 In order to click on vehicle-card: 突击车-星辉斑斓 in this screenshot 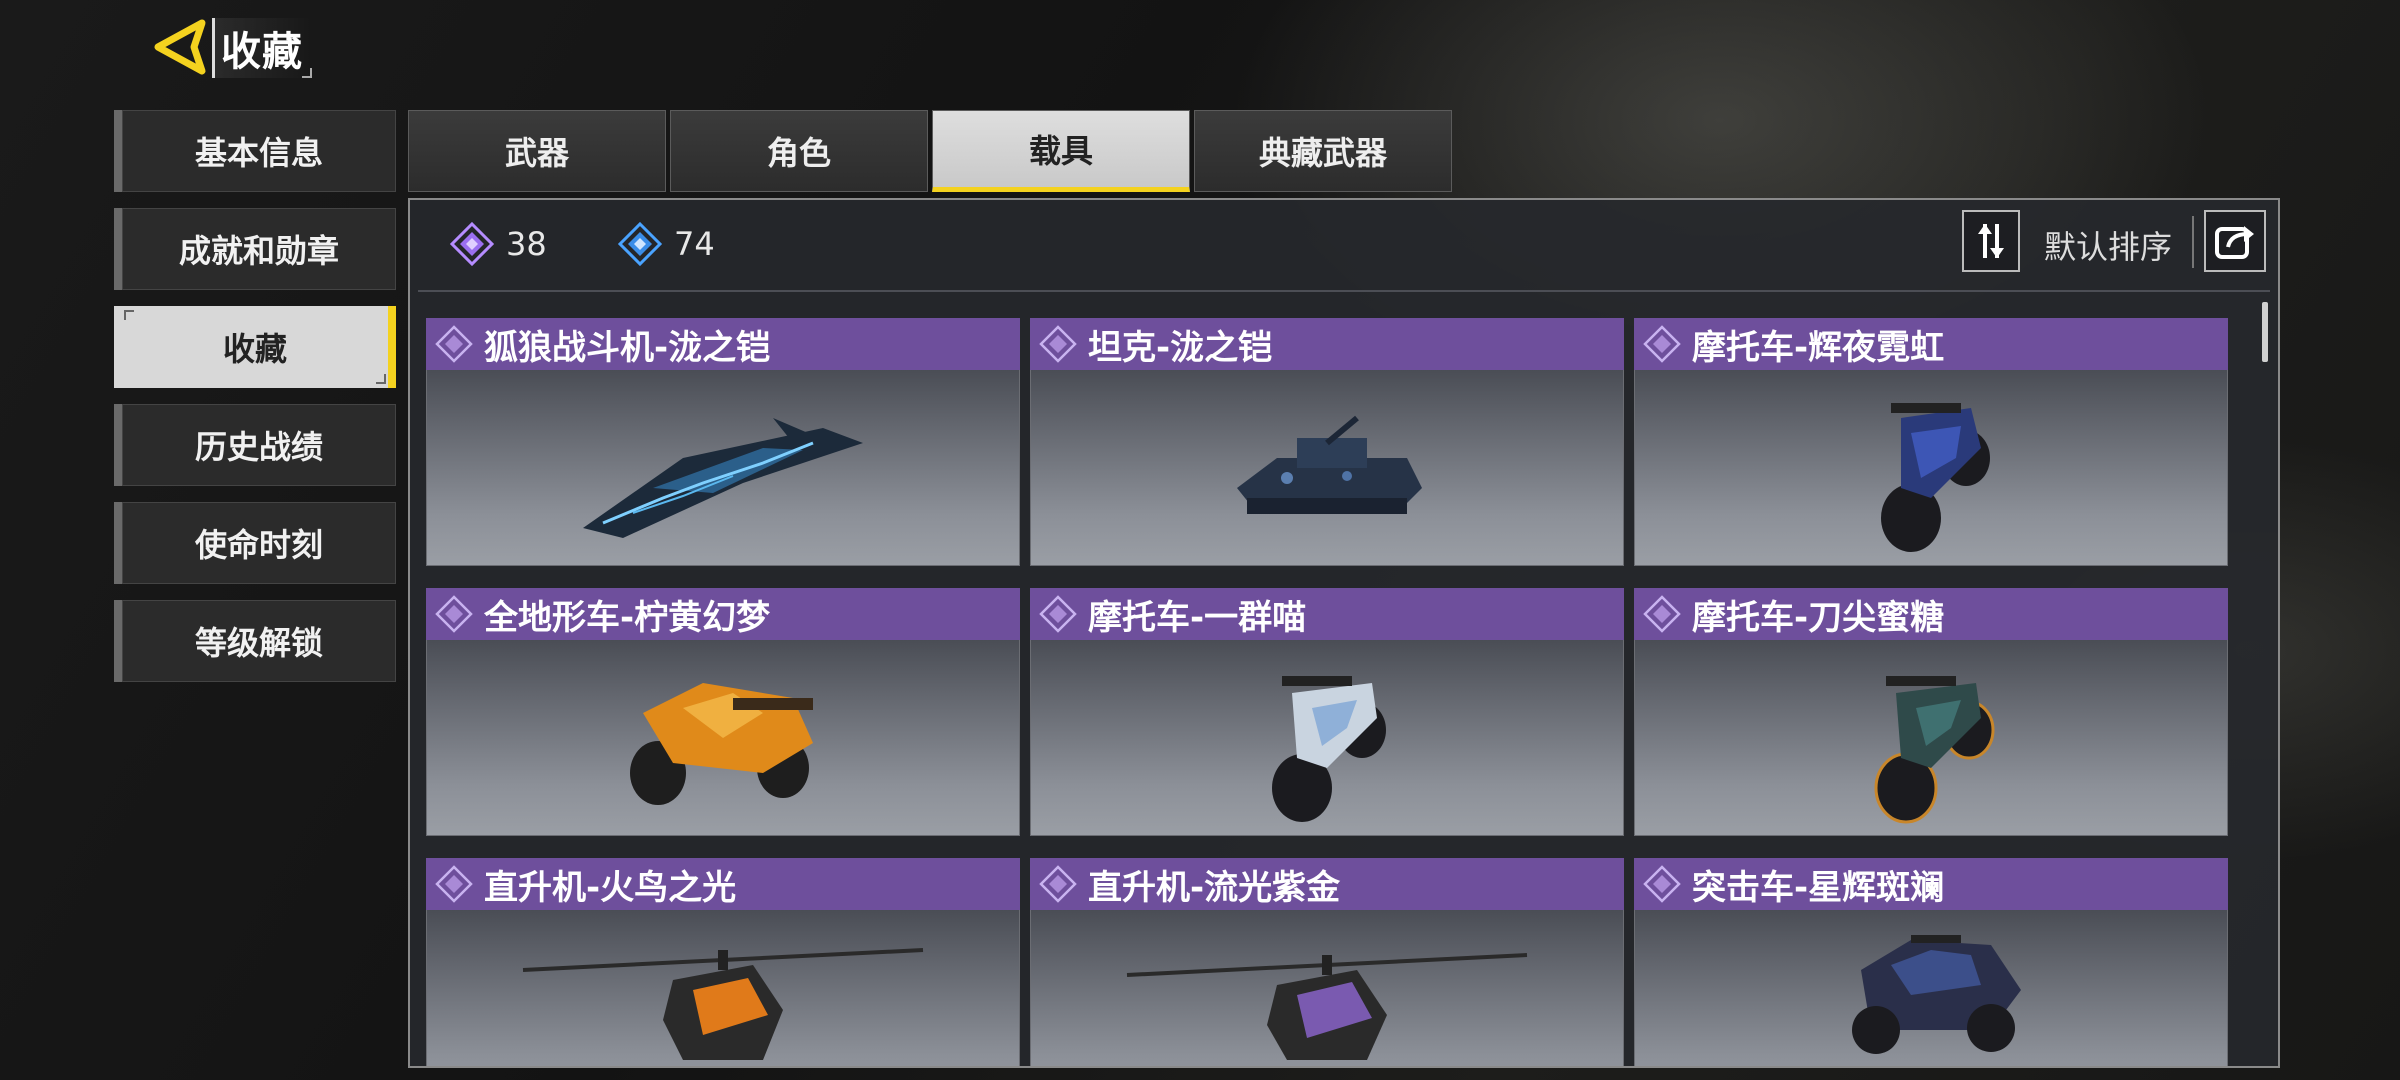, I will do `click(1931, 962)`.